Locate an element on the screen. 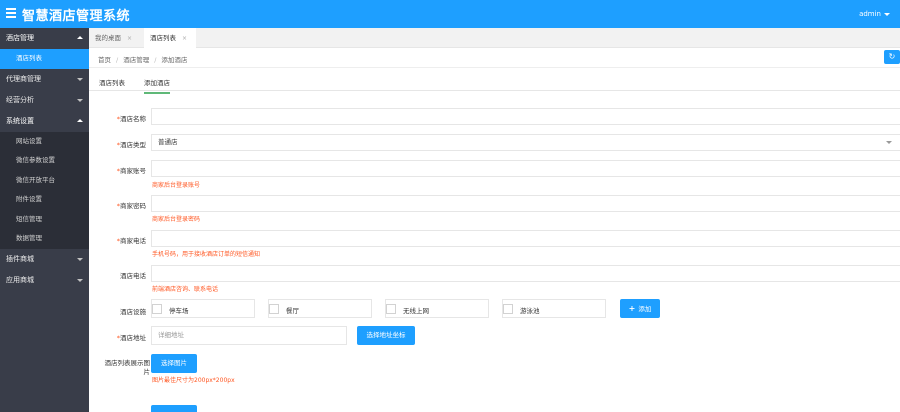 This screenshot has height=412, width=900. tab-hotel-list-inner: 酒店列表 is located at coordinates (112, 82).